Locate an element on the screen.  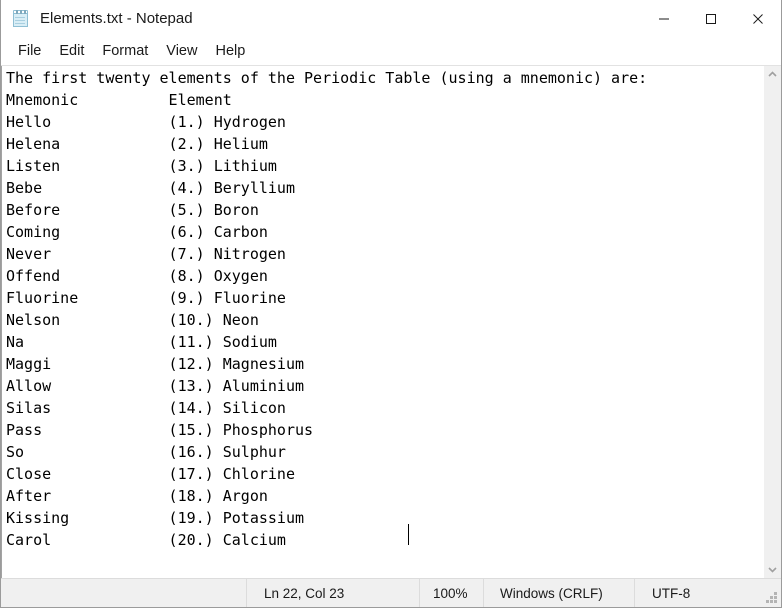
title-bar: Elements.txt - Notepad is located at coordinates (391, 19).